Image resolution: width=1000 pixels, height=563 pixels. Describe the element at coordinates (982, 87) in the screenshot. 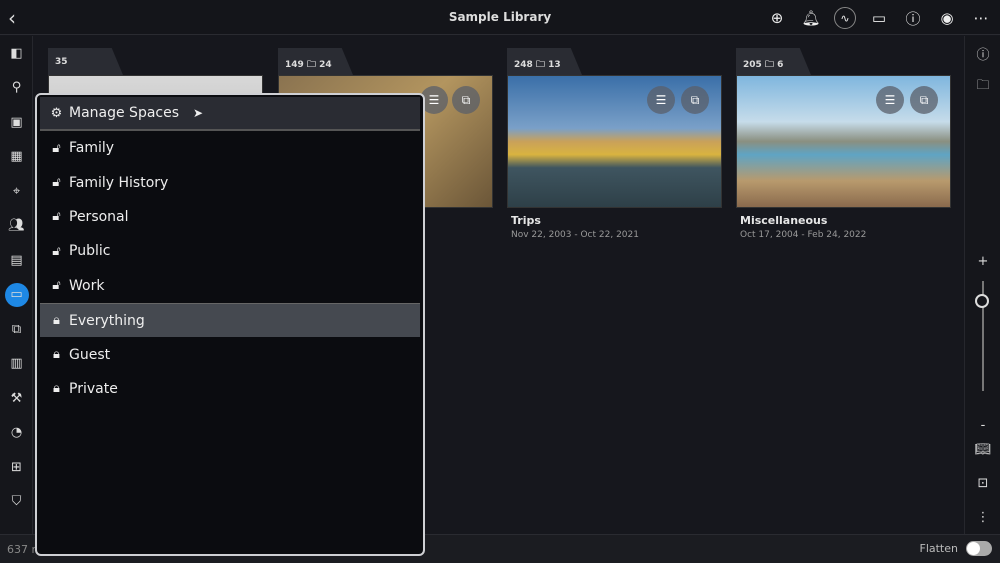

I see `new-folder-icon: 🗀︎` at that location.